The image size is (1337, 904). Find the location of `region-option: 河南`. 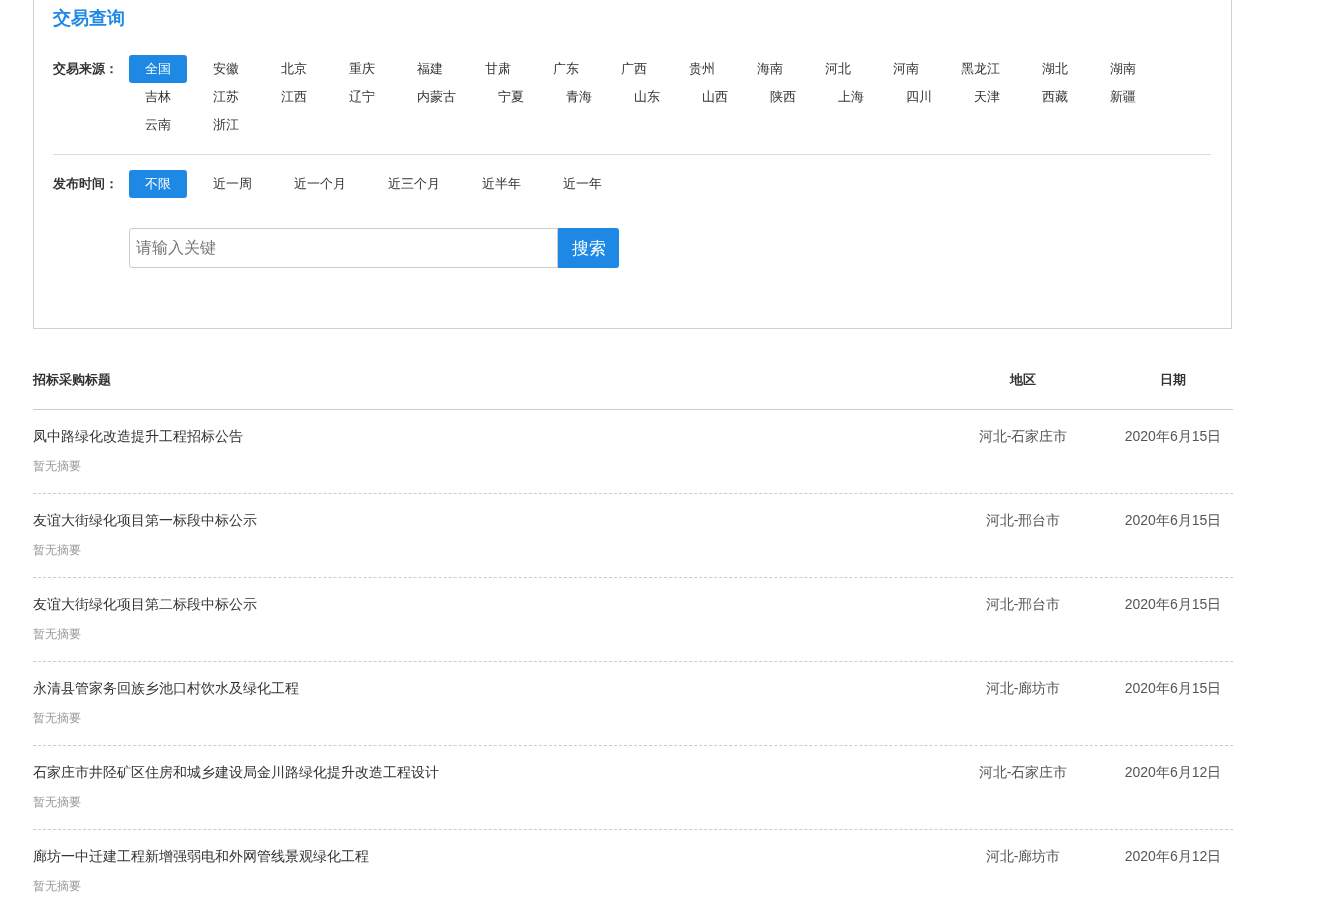

region-option: 河南 is located at coordinates (906, 69).